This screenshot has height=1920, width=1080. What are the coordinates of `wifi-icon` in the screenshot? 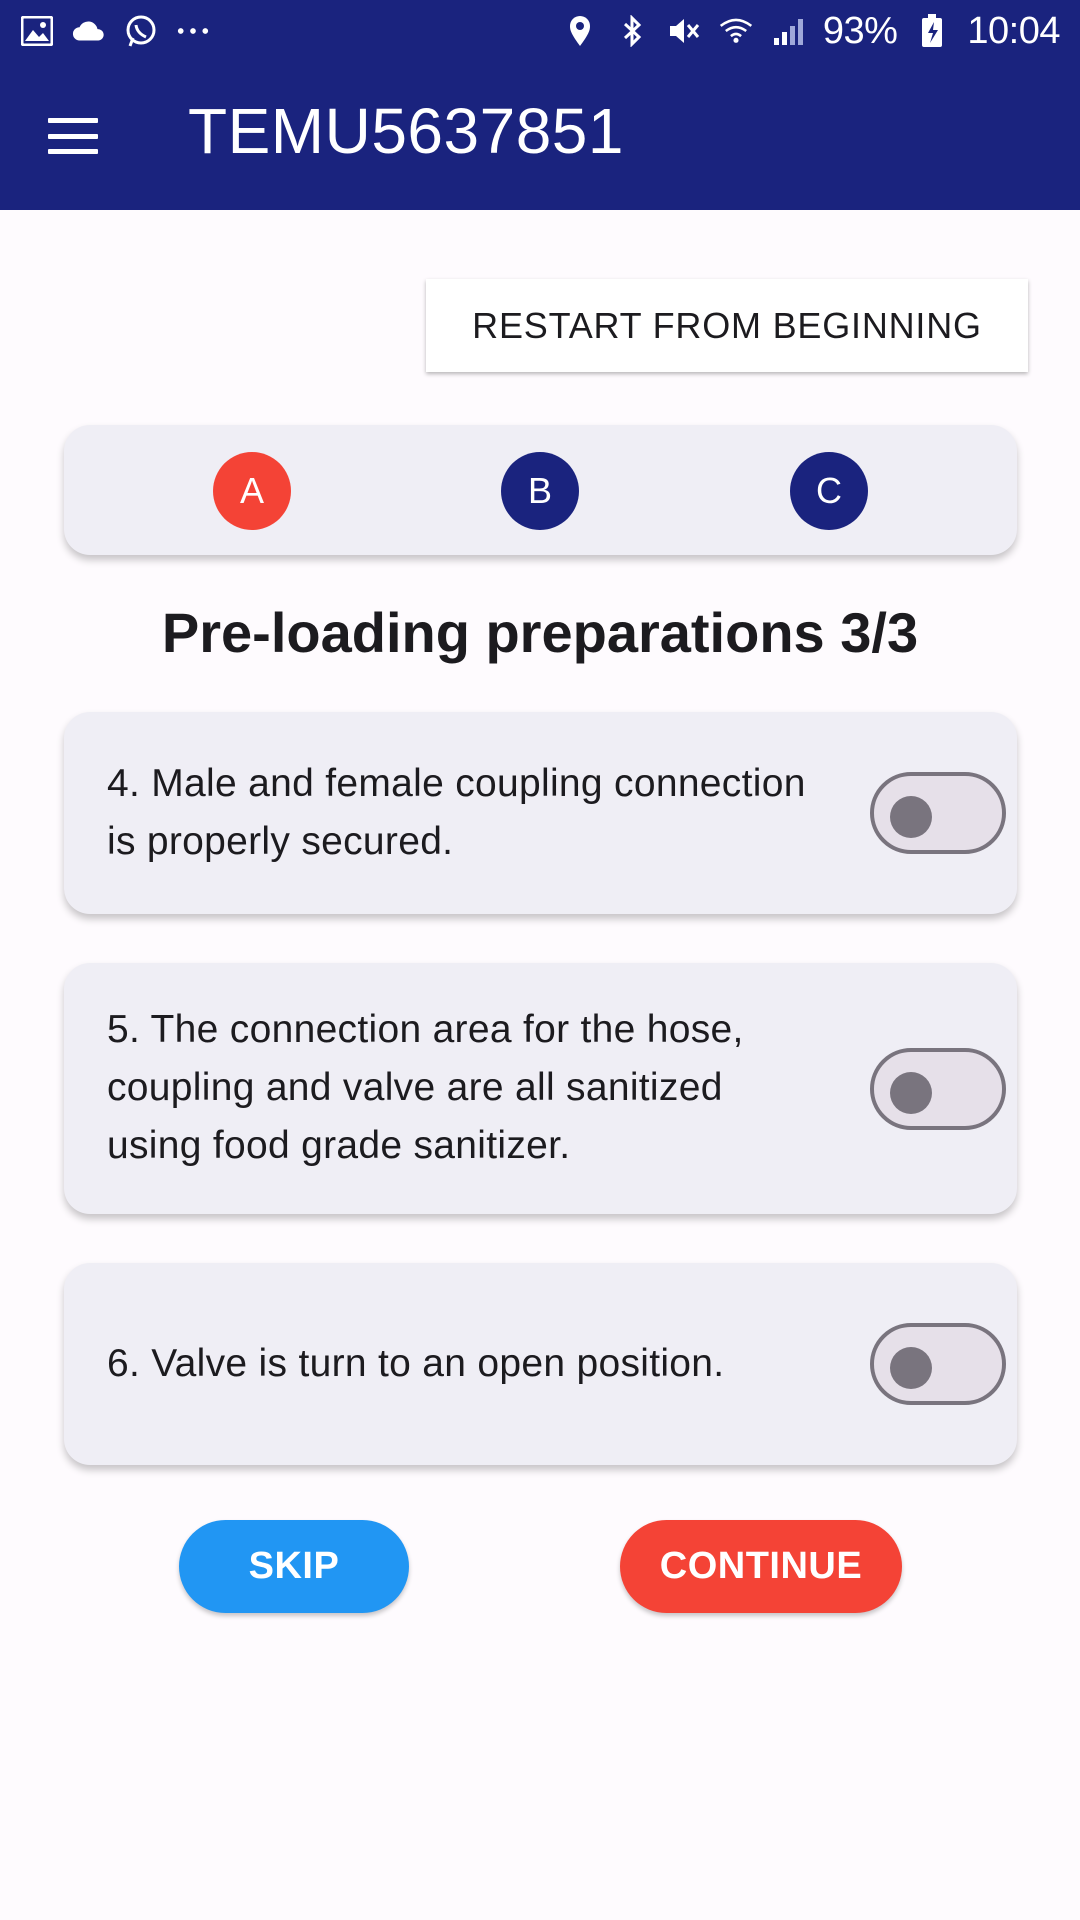 It's located at (736, 31).